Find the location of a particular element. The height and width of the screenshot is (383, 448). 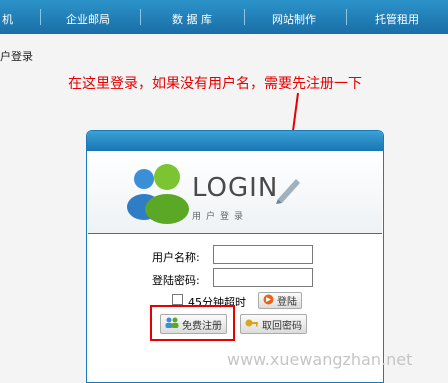

timeout-checkbox is located at coordinates (177, 299).